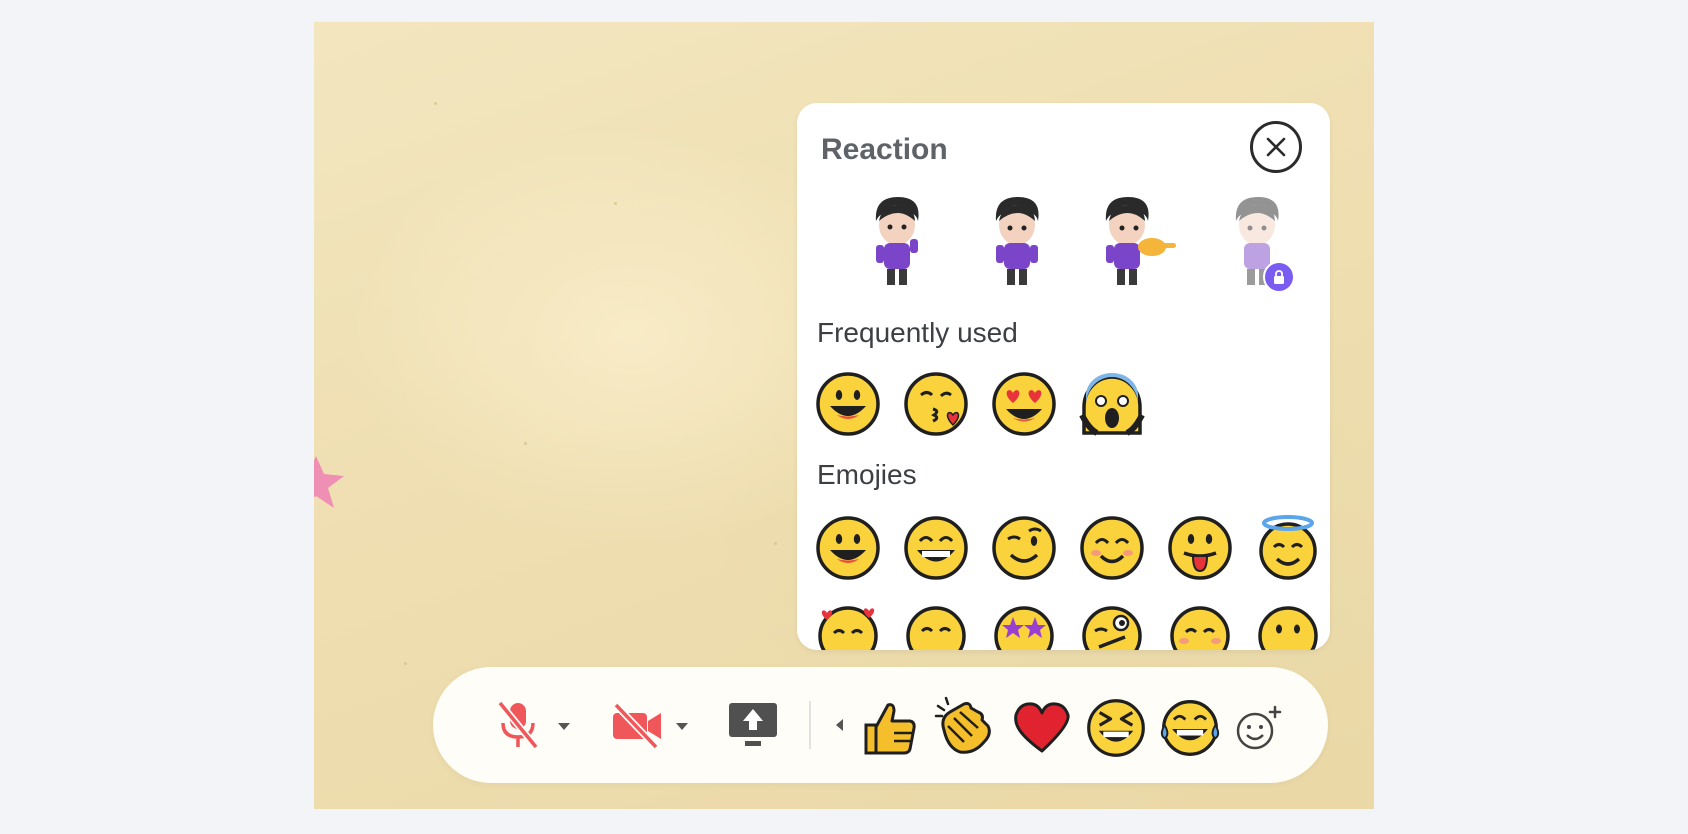 This screenshot has height=834, width=1688. I want to click on avatar-reaction-point, so click(1137, 241).